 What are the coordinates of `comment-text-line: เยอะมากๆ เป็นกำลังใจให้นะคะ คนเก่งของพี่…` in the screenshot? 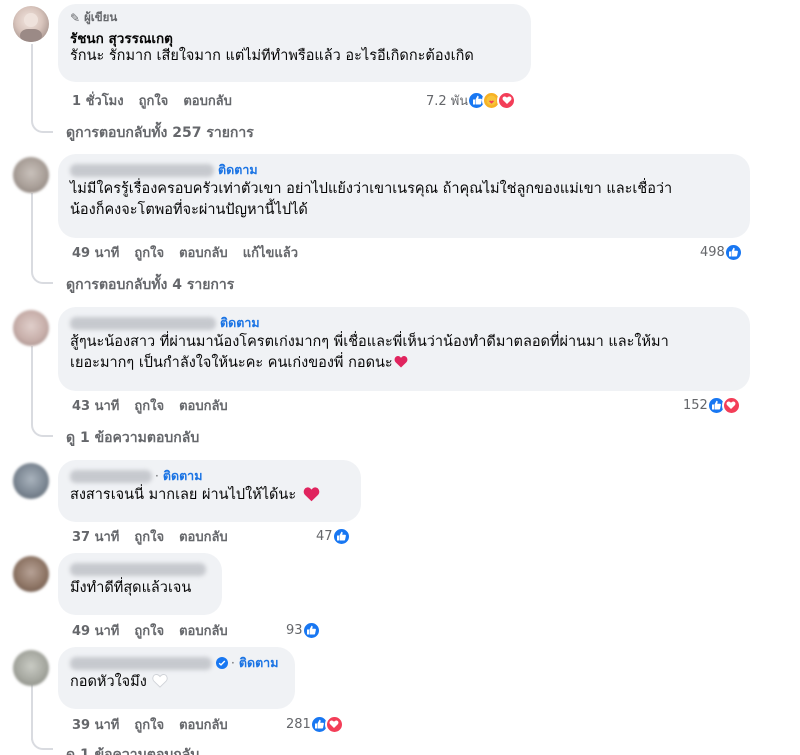 It's located at (231, 363).